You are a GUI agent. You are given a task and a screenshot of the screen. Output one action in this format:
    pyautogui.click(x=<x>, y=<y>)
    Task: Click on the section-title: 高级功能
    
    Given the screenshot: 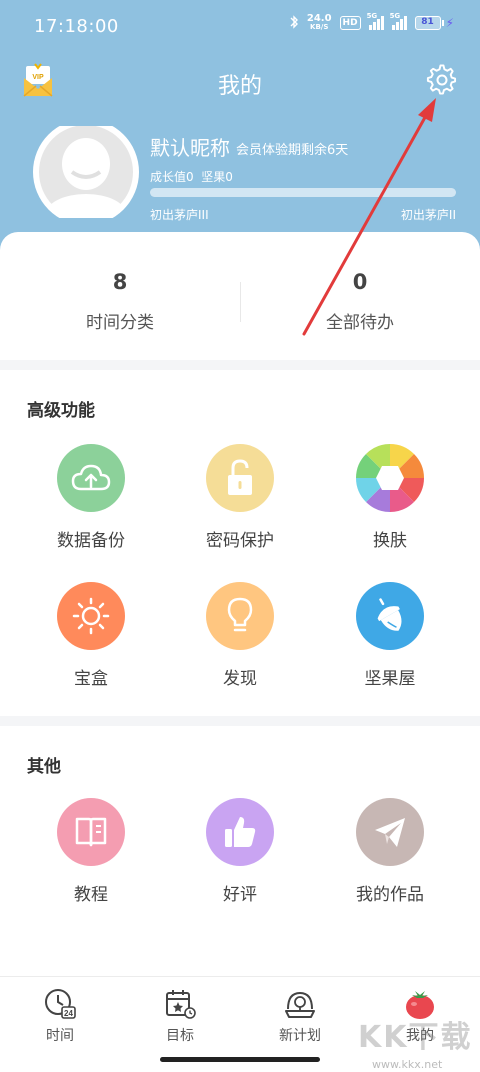 What is the action you would take?
    pyautogui.click(x=61, y=411)
    